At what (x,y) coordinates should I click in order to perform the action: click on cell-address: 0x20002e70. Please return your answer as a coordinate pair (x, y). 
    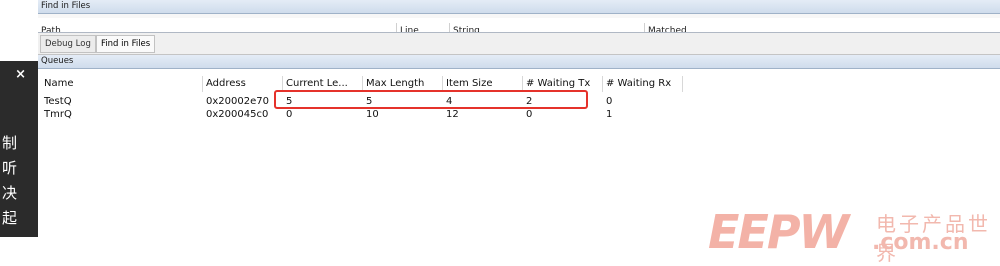
    Looking at the image, I should click on (237, 101).